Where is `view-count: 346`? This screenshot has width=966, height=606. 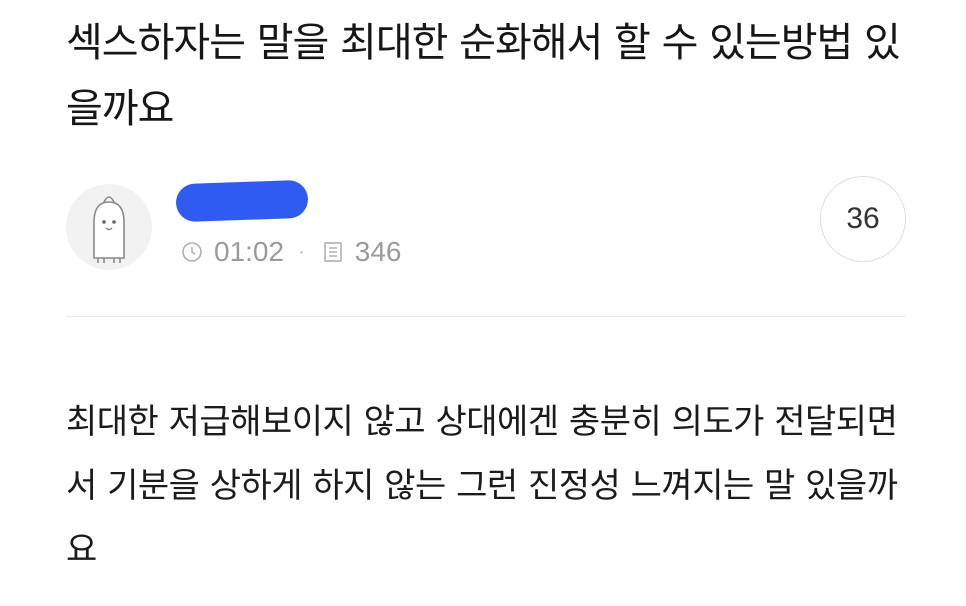 view-count: 346 is located at coordinates (378, 251).